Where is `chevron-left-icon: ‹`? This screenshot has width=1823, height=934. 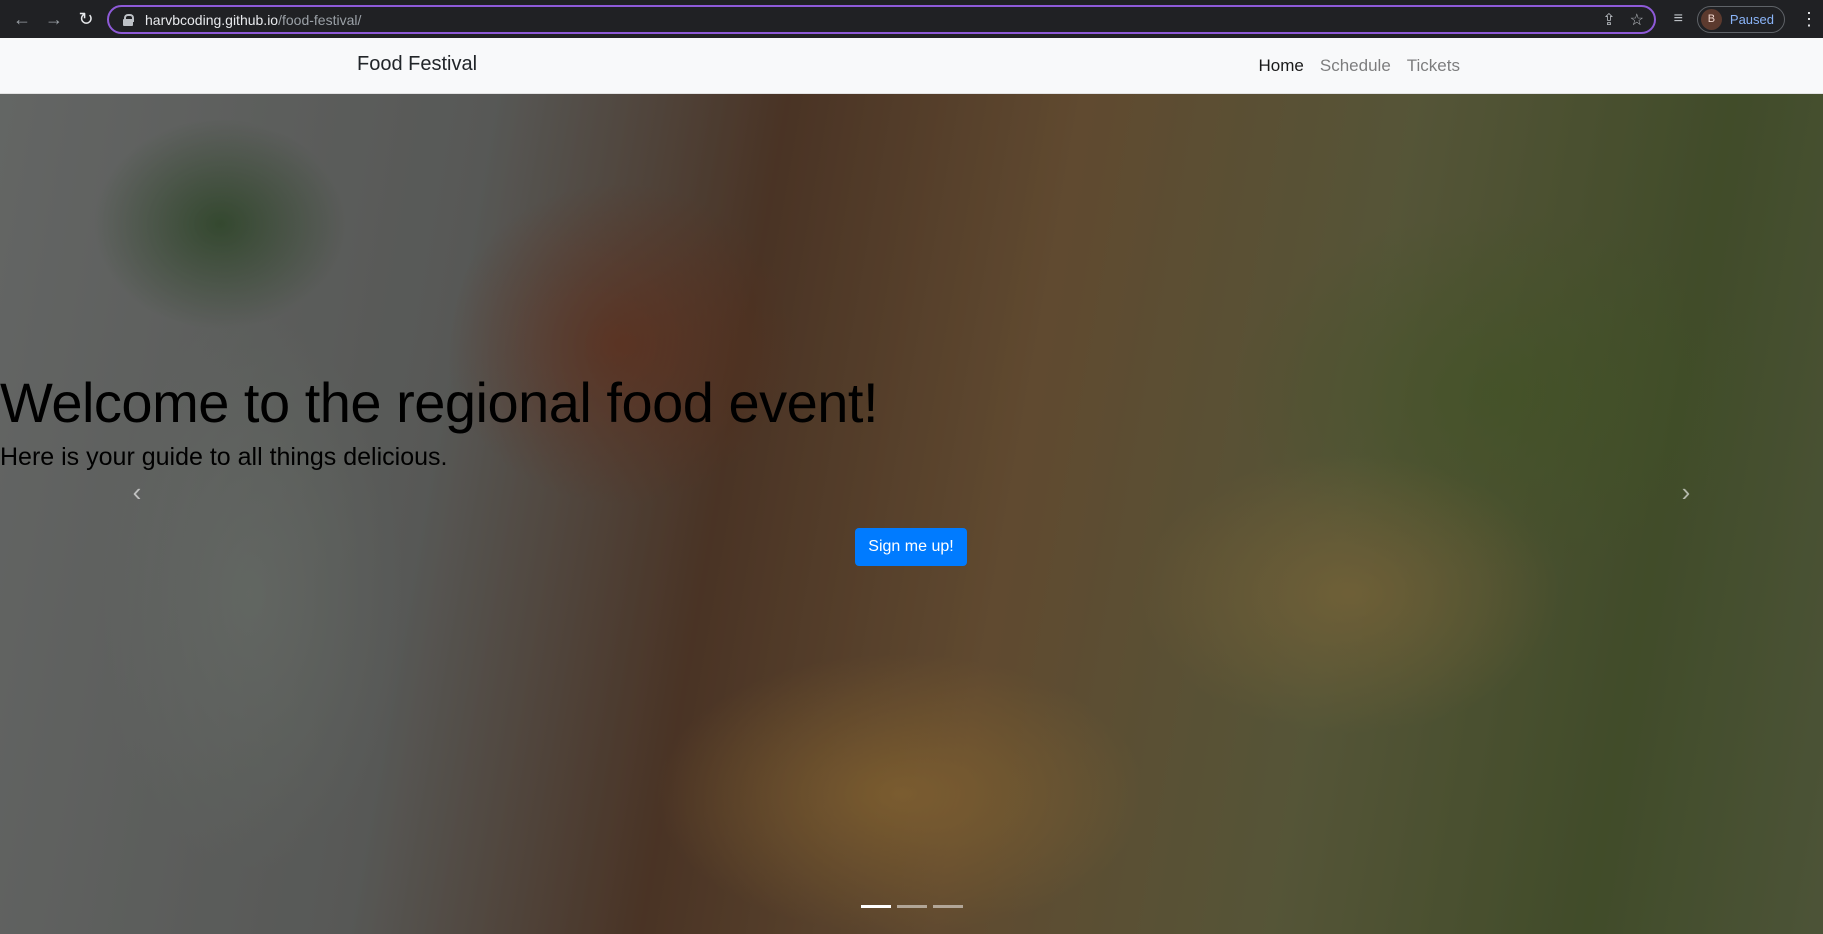 chevron-left-icon: ‹ is located at coordinates (137, 491).